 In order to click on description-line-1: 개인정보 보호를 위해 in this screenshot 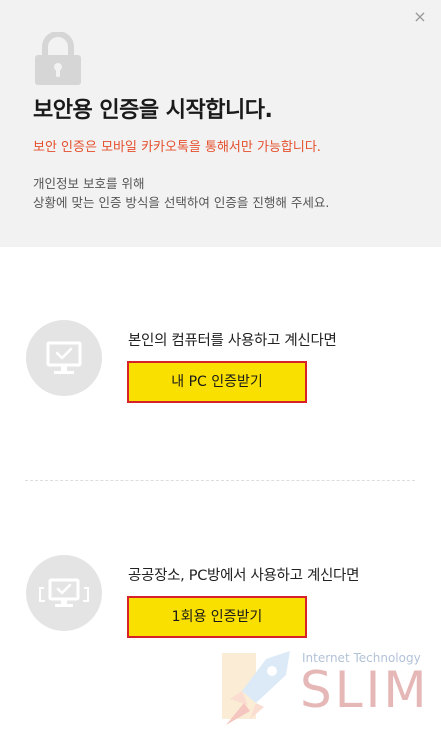, I will do `click(89, 183)`.